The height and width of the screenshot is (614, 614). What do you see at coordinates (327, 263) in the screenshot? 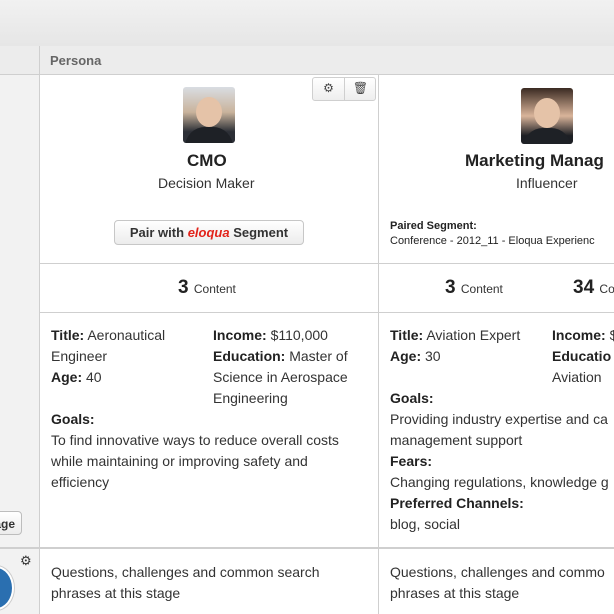
I see `row-divider-profile` at bounding box center [327, 263].